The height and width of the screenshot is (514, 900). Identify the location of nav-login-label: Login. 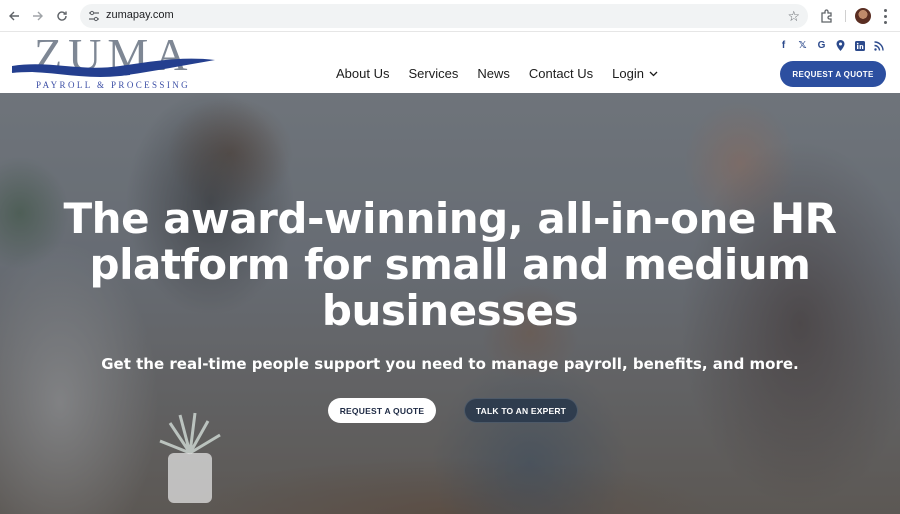
(628, 73).